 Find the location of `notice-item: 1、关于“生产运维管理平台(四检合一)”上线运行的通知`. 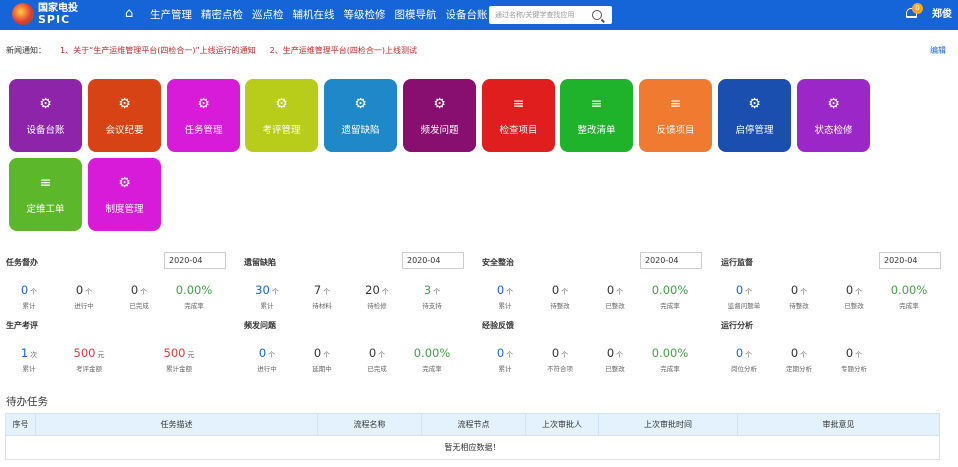

notice-item: 1、关于“生产运维管理平台(四检合一)”上线运行的通知 is located at coordinates (158, 50).